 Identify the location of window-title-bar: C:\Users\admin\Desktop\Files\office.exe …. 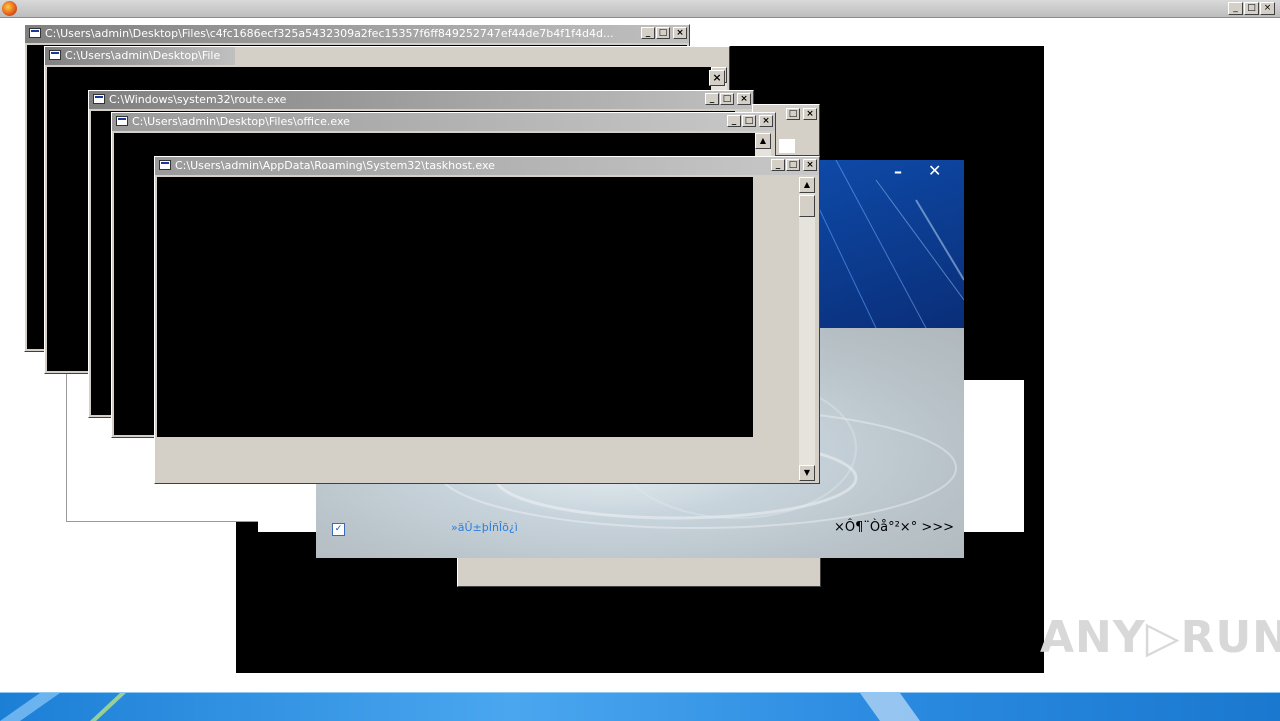
(443, 122).